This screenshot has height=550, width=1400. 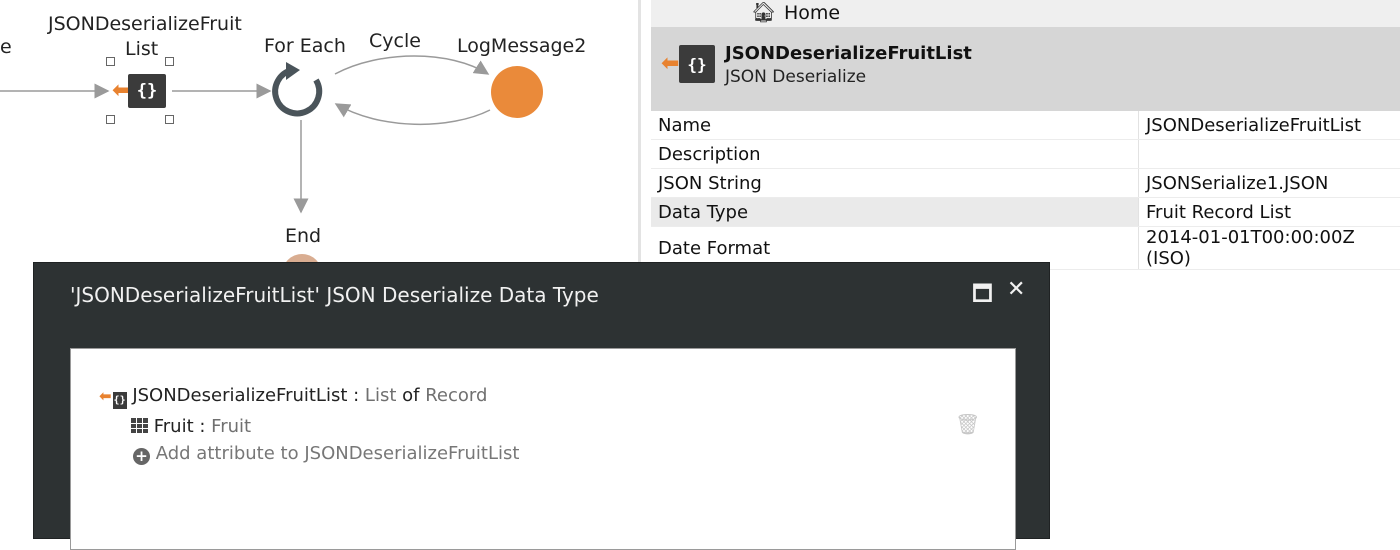 I want to click on of-text: of, so click(x=410, y=395).